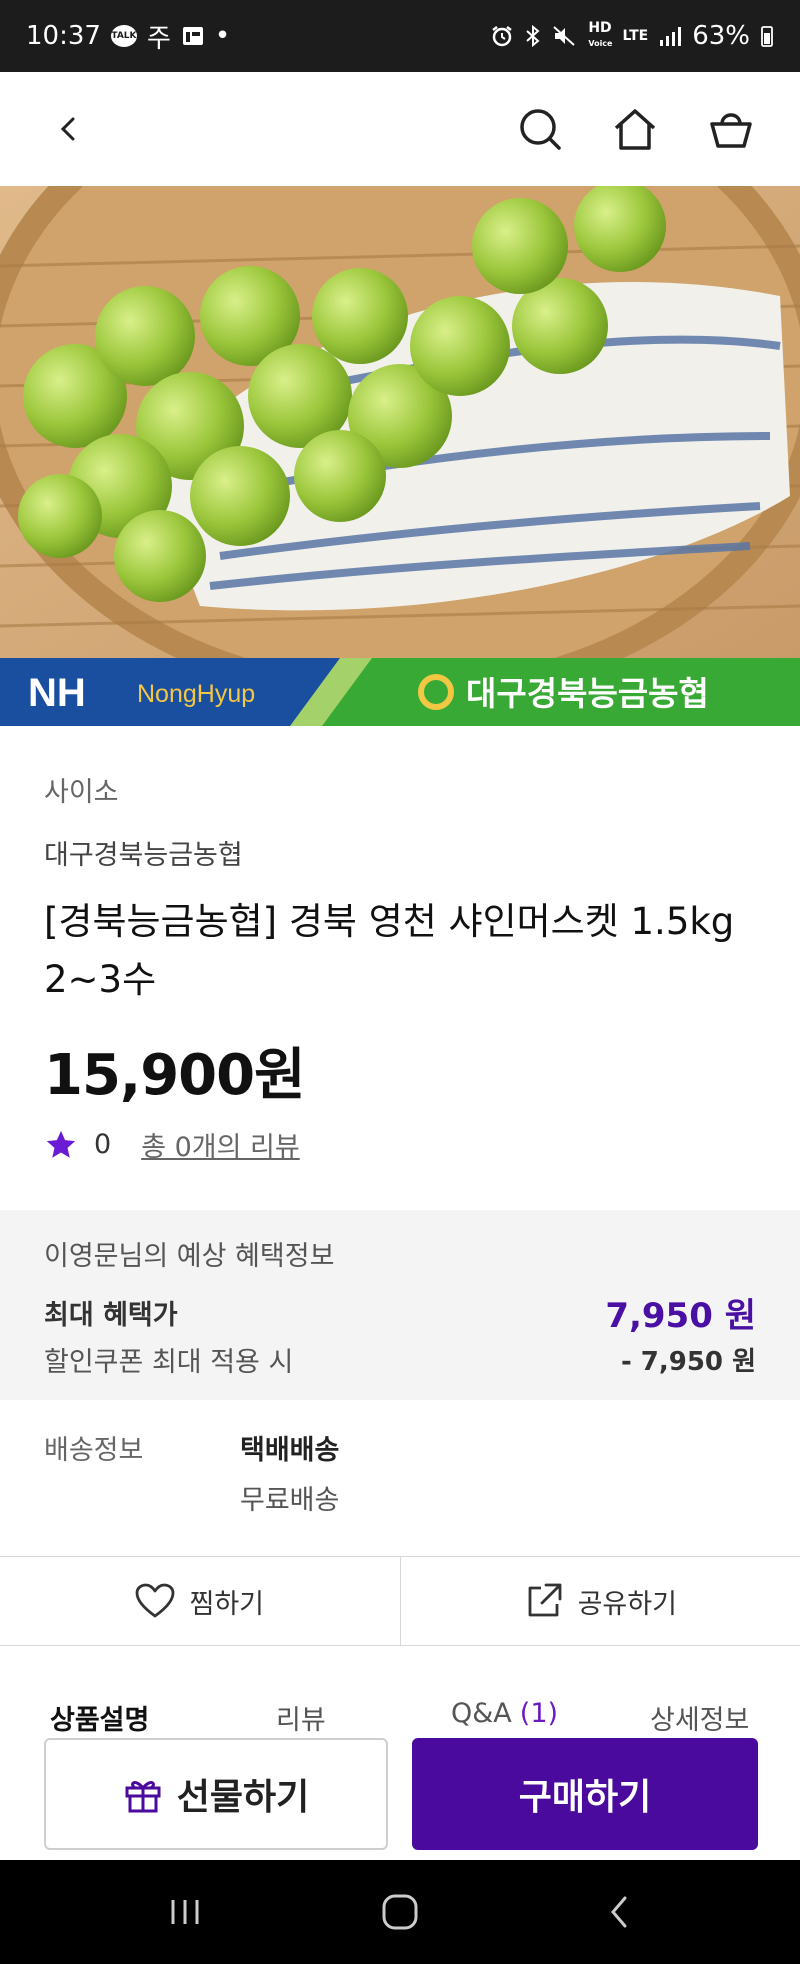 The height and width of the screenshot is (1964, 800). What do you see at coordinates (57, 693) in the screenshot?
I see `nh-text: NH` at bounding box center [57, 693].